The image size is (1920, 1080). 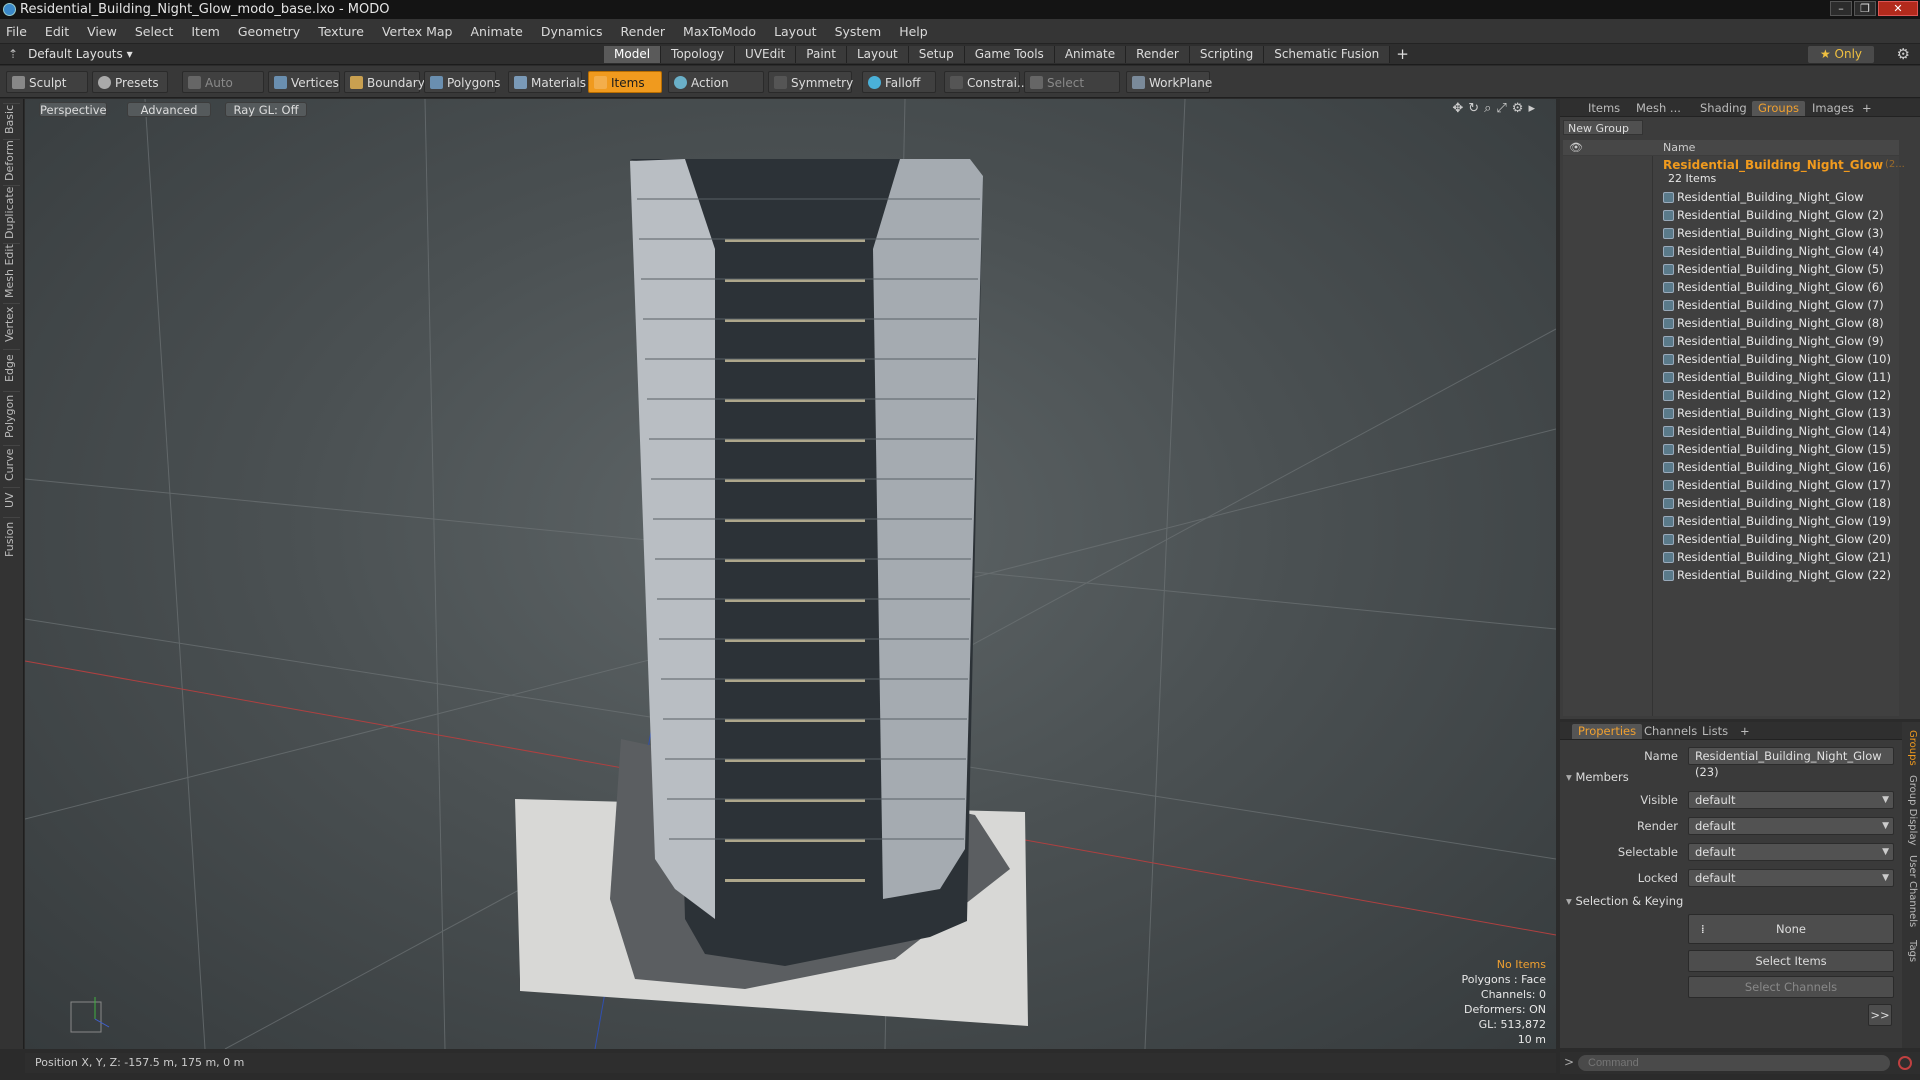 I want to click on tab-uv: UV, so click(x=11, y=500).